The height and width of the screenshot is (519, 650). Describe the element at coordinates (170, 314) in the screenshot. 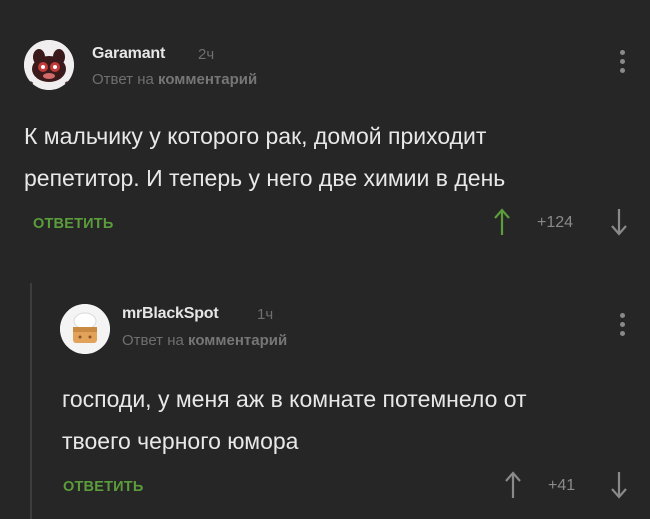

I see `username: mrBlackSpot` at that location.